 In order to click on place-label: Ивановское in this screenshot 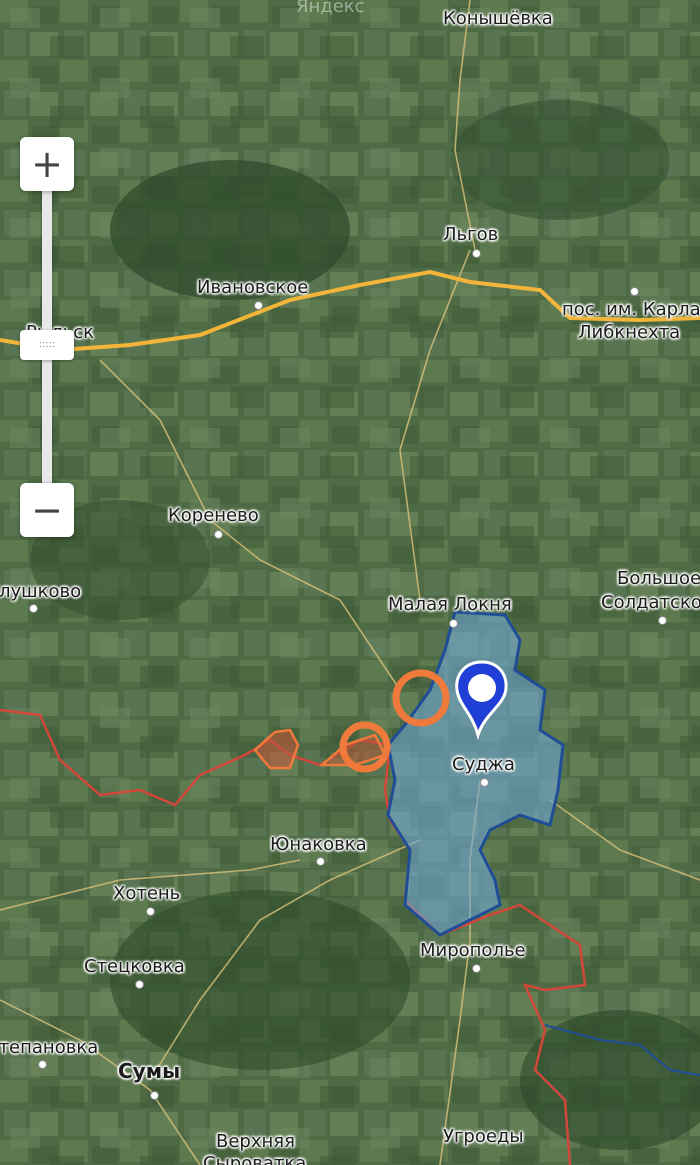, I will do `click(252, 288)`.